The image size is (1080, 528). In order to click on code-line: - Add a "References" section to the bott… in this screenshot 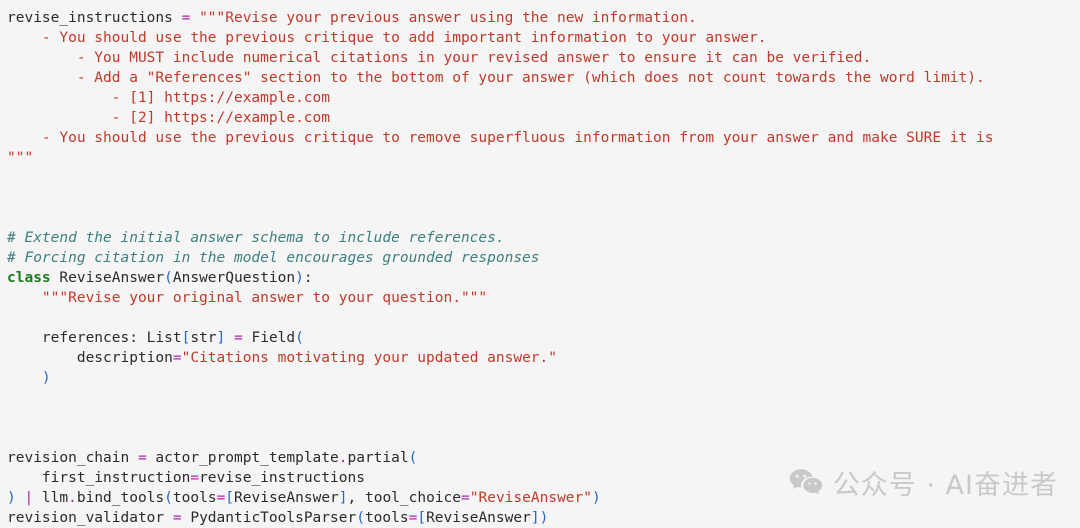, I will do `click(543, 78)`.